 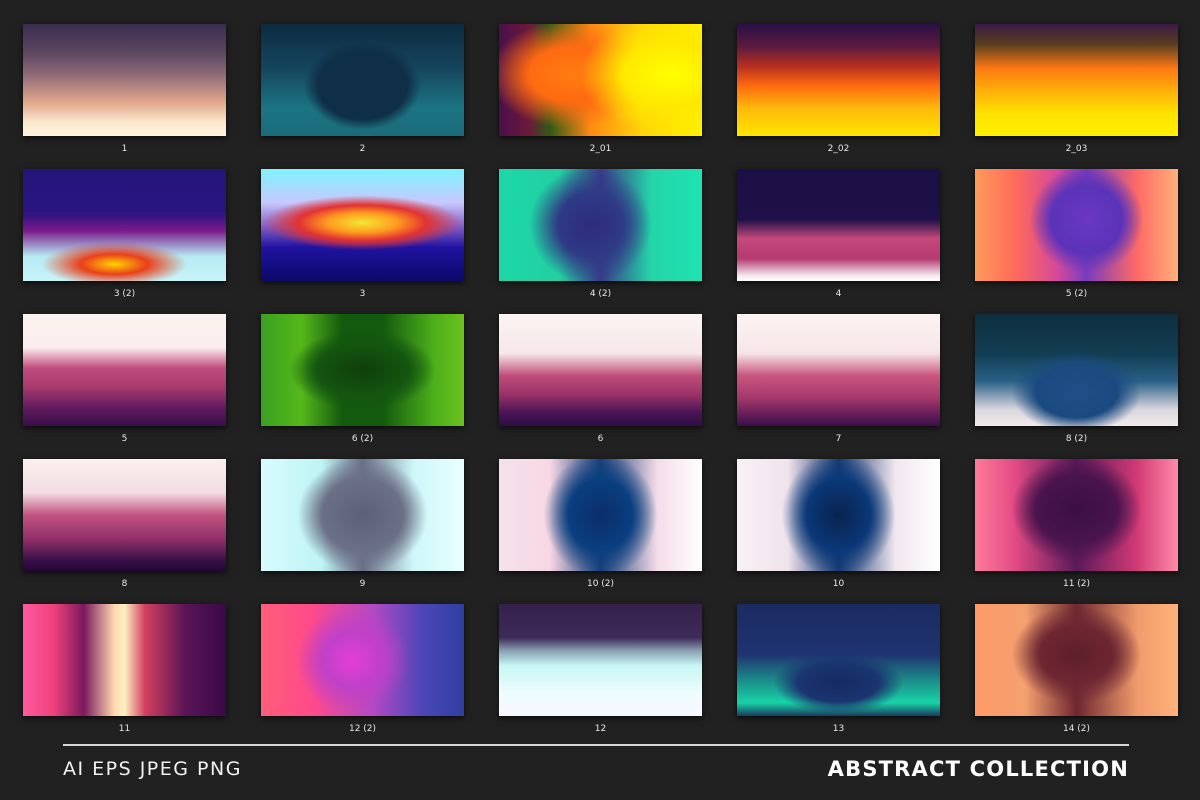 I want to click on thumbnail-caption: 13, so click(x=838, y=729).